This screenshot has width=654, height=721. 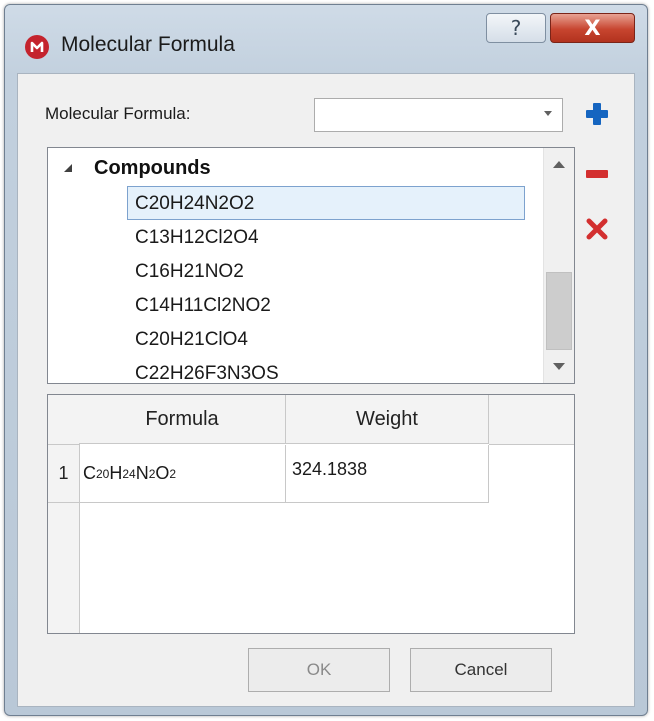 What do you see at coordinates (387, 474) in the screenshot?
I see `weight-cell: 324.1838` at bounding box center [387, 474].